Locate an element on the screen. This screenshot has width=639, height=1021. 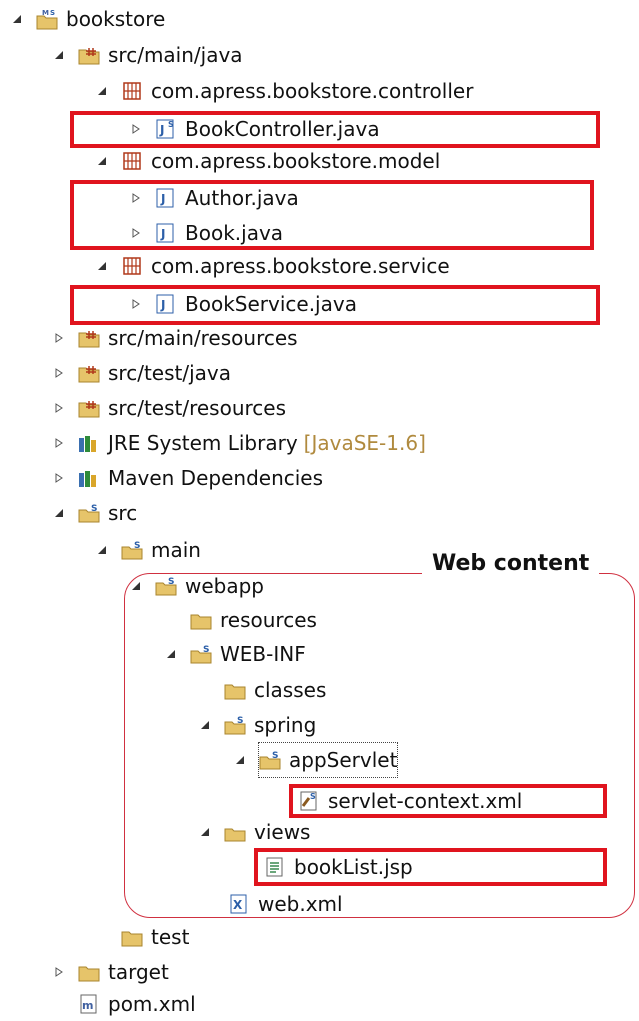
web-xml-label: web.xml is located at coordinates (300, 904).